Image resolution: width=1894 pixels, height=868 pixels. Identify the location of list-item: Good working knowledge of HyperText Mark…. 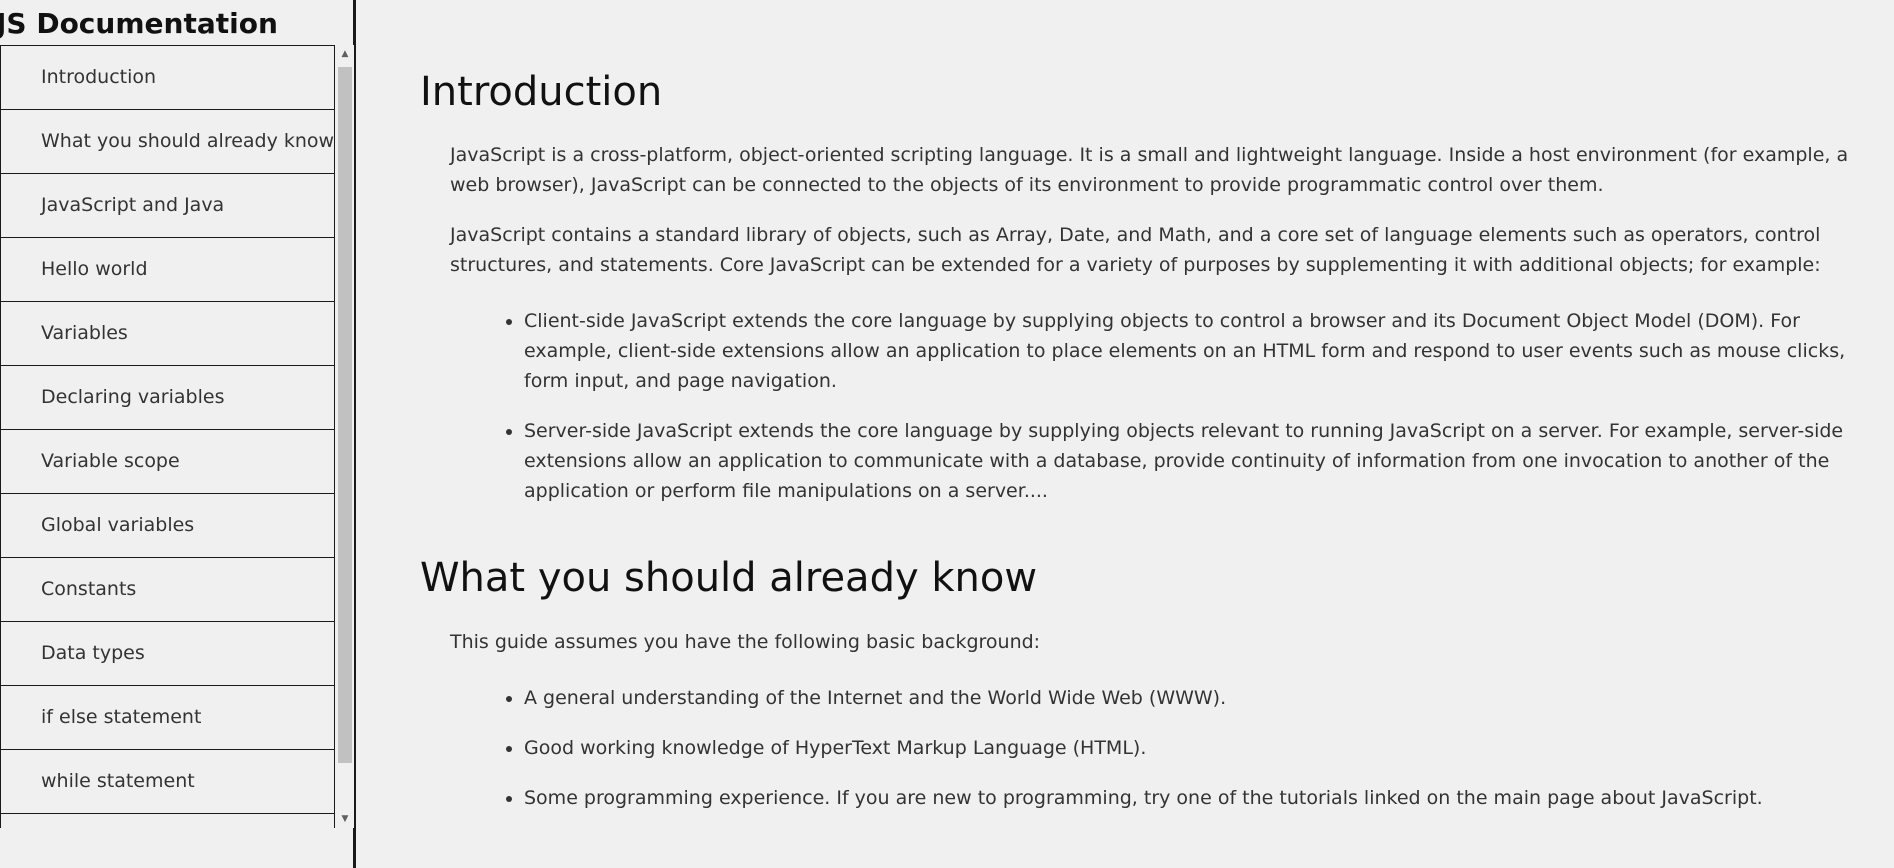
(1199, 748).